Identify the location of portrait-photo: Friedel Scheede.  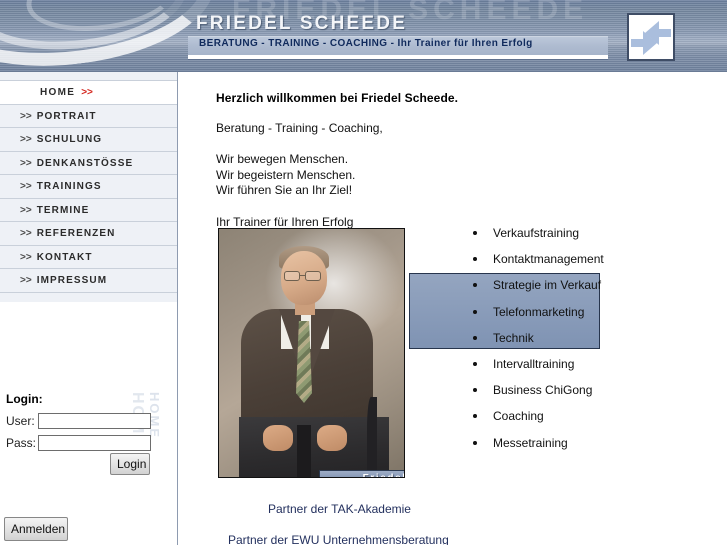
(311, 353).